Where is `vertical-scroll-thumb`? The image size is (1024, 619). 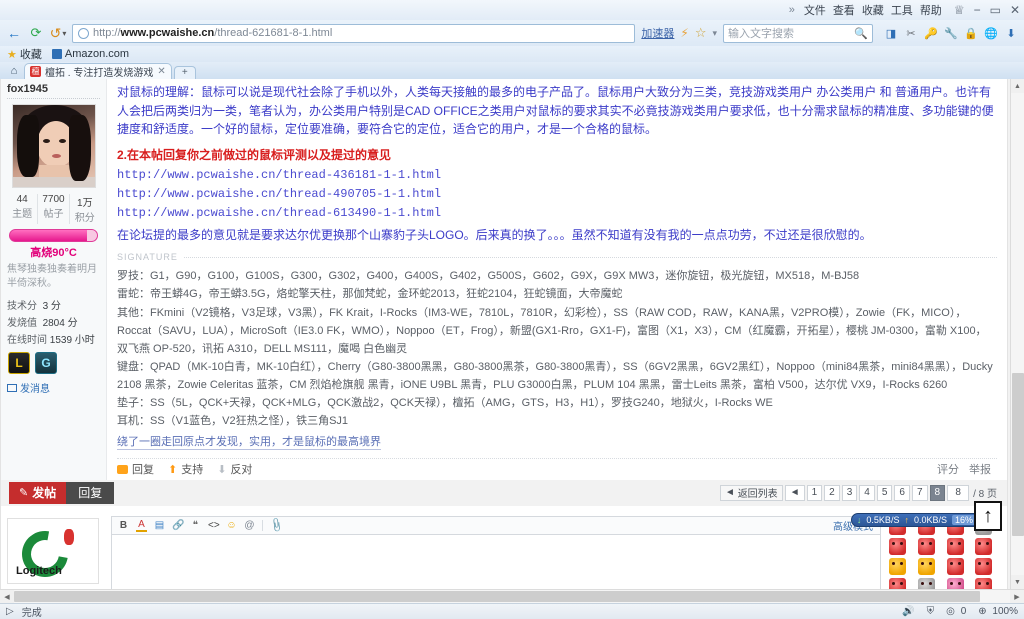
vertical-scroll-thumb is located at coordinates (1017, 454).